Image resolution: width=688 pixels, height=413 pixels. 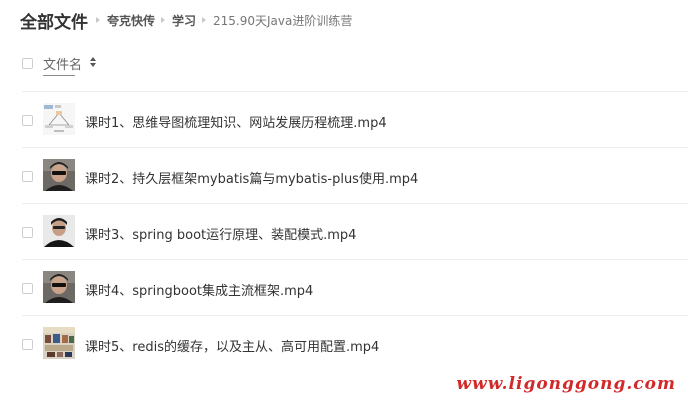 I want to click on file-row: 课时2、持久层框架mybatis篇与mybatis-plus使用.mp4, so click(x=355, y=175).